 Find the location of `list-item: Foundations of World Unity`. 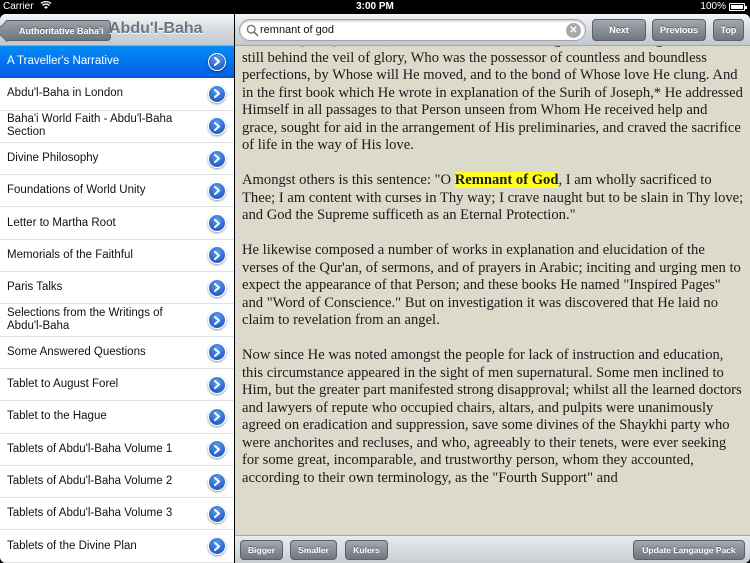

list-item: Foundations of World Unity is located at coordinates (117, 191).